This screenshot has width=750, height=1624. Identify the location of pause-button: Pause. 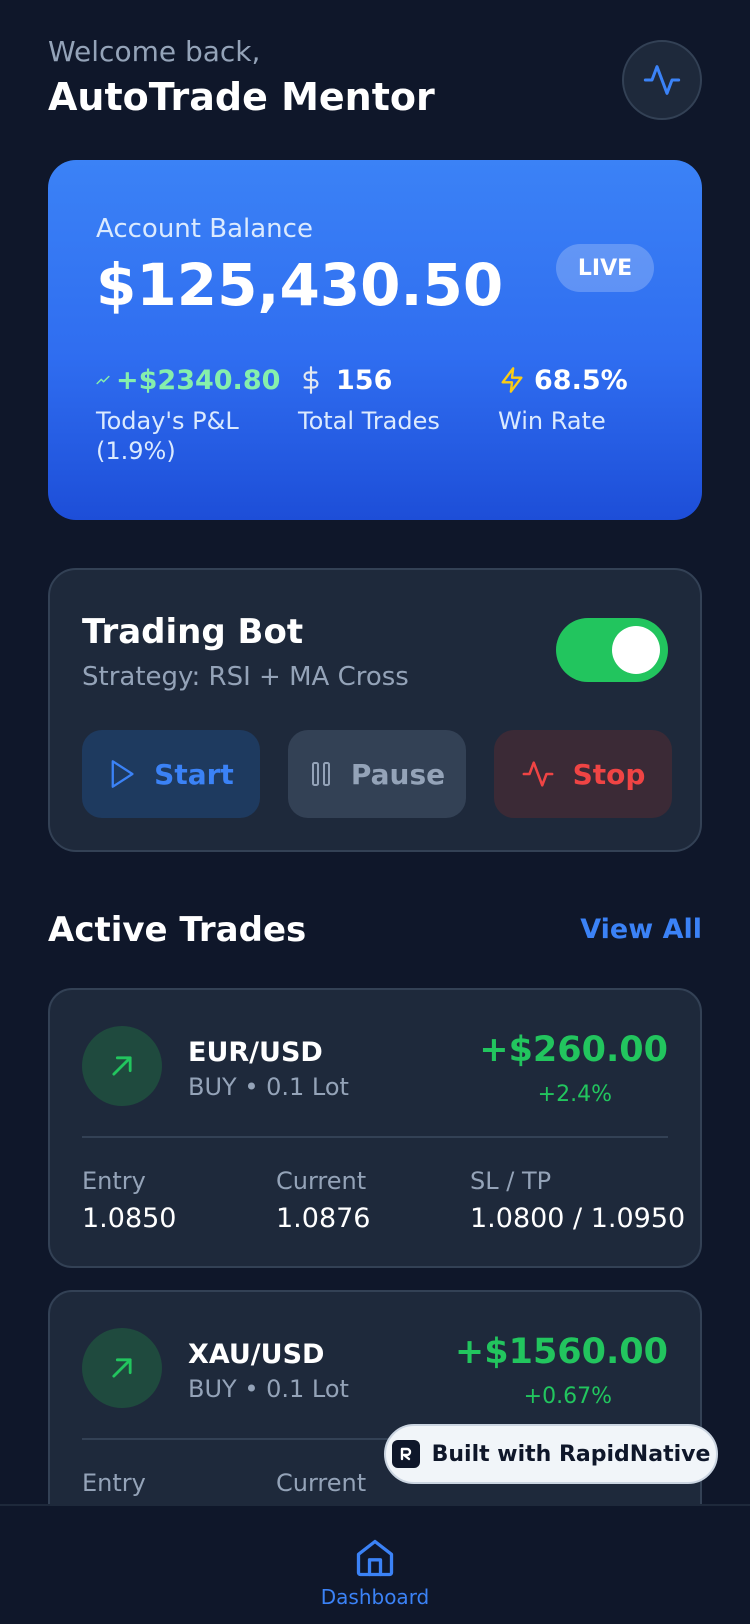
(377, 774).